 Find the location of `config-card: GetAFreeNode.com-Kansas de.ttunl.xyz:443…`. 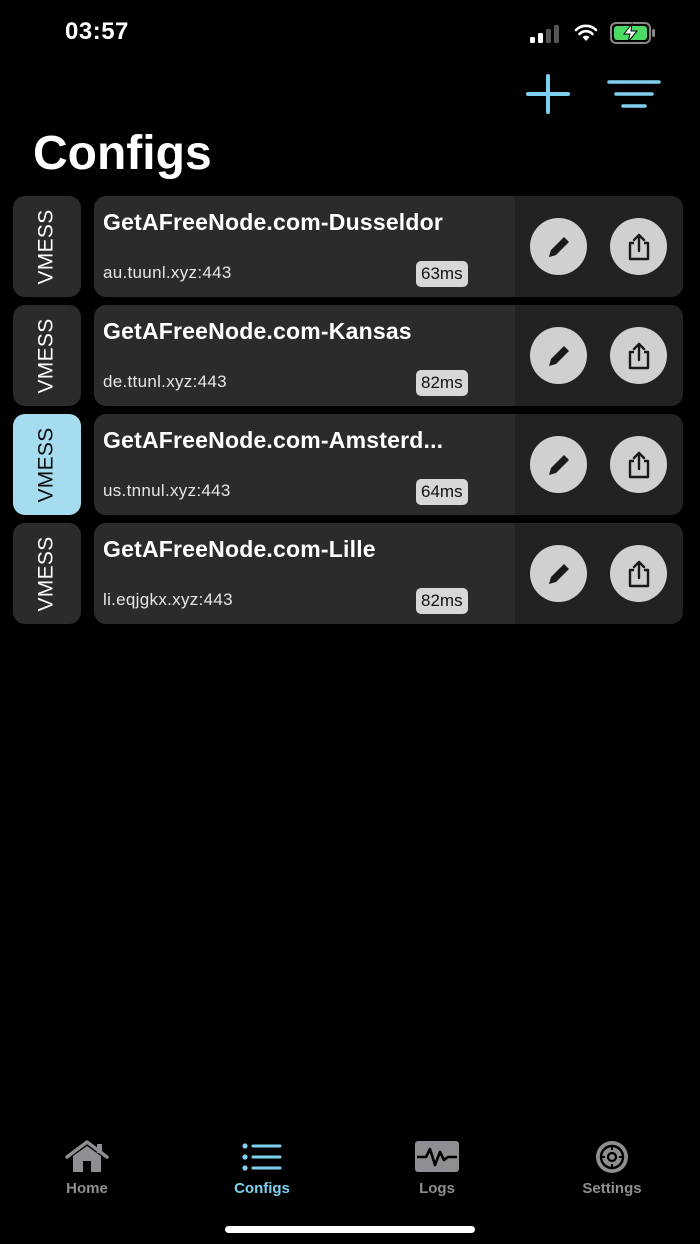

config-card: GetAFreeNode.com-Kansas de.ttunl.xyz:443… is located at coordinates (388, 355).